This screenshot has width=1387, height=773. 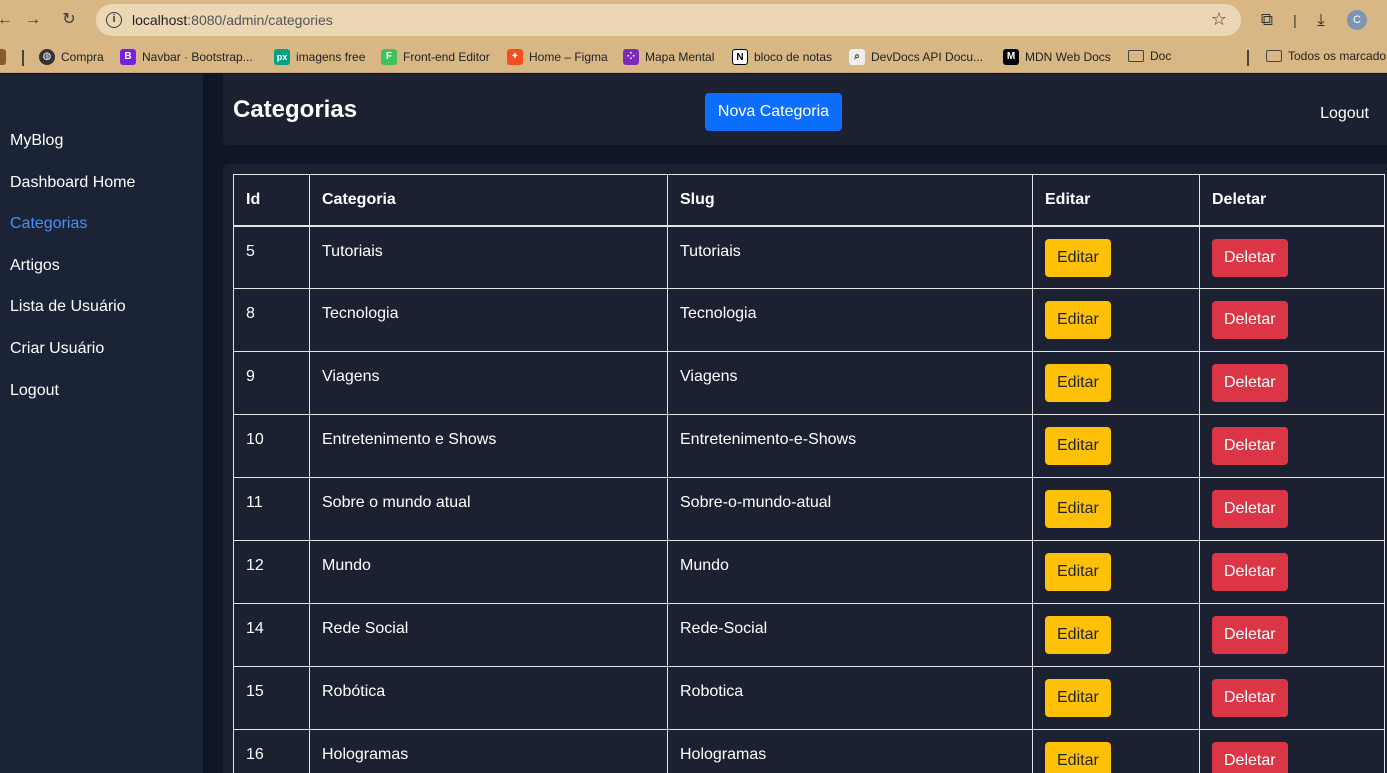 I want to click on table-row: 14 Rede Social Rede-Social Editar Deletar, so click(x=809, y=635).